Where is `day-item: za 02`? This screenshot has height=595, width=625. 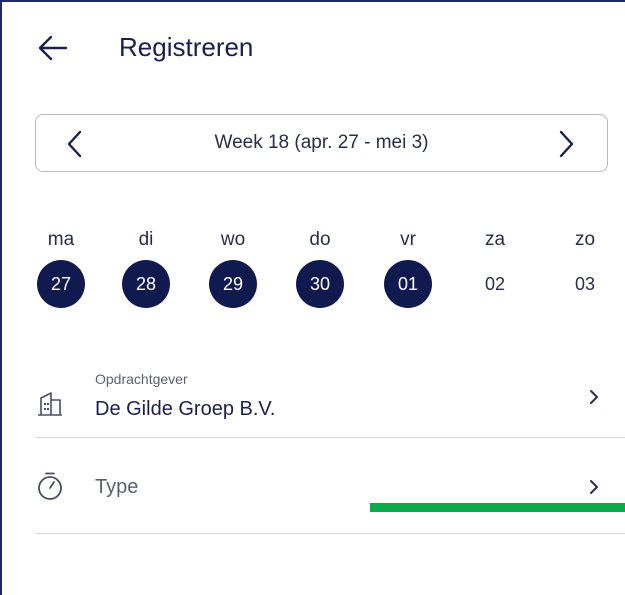
day-item: za 02 is located at coordinates (495, 268).